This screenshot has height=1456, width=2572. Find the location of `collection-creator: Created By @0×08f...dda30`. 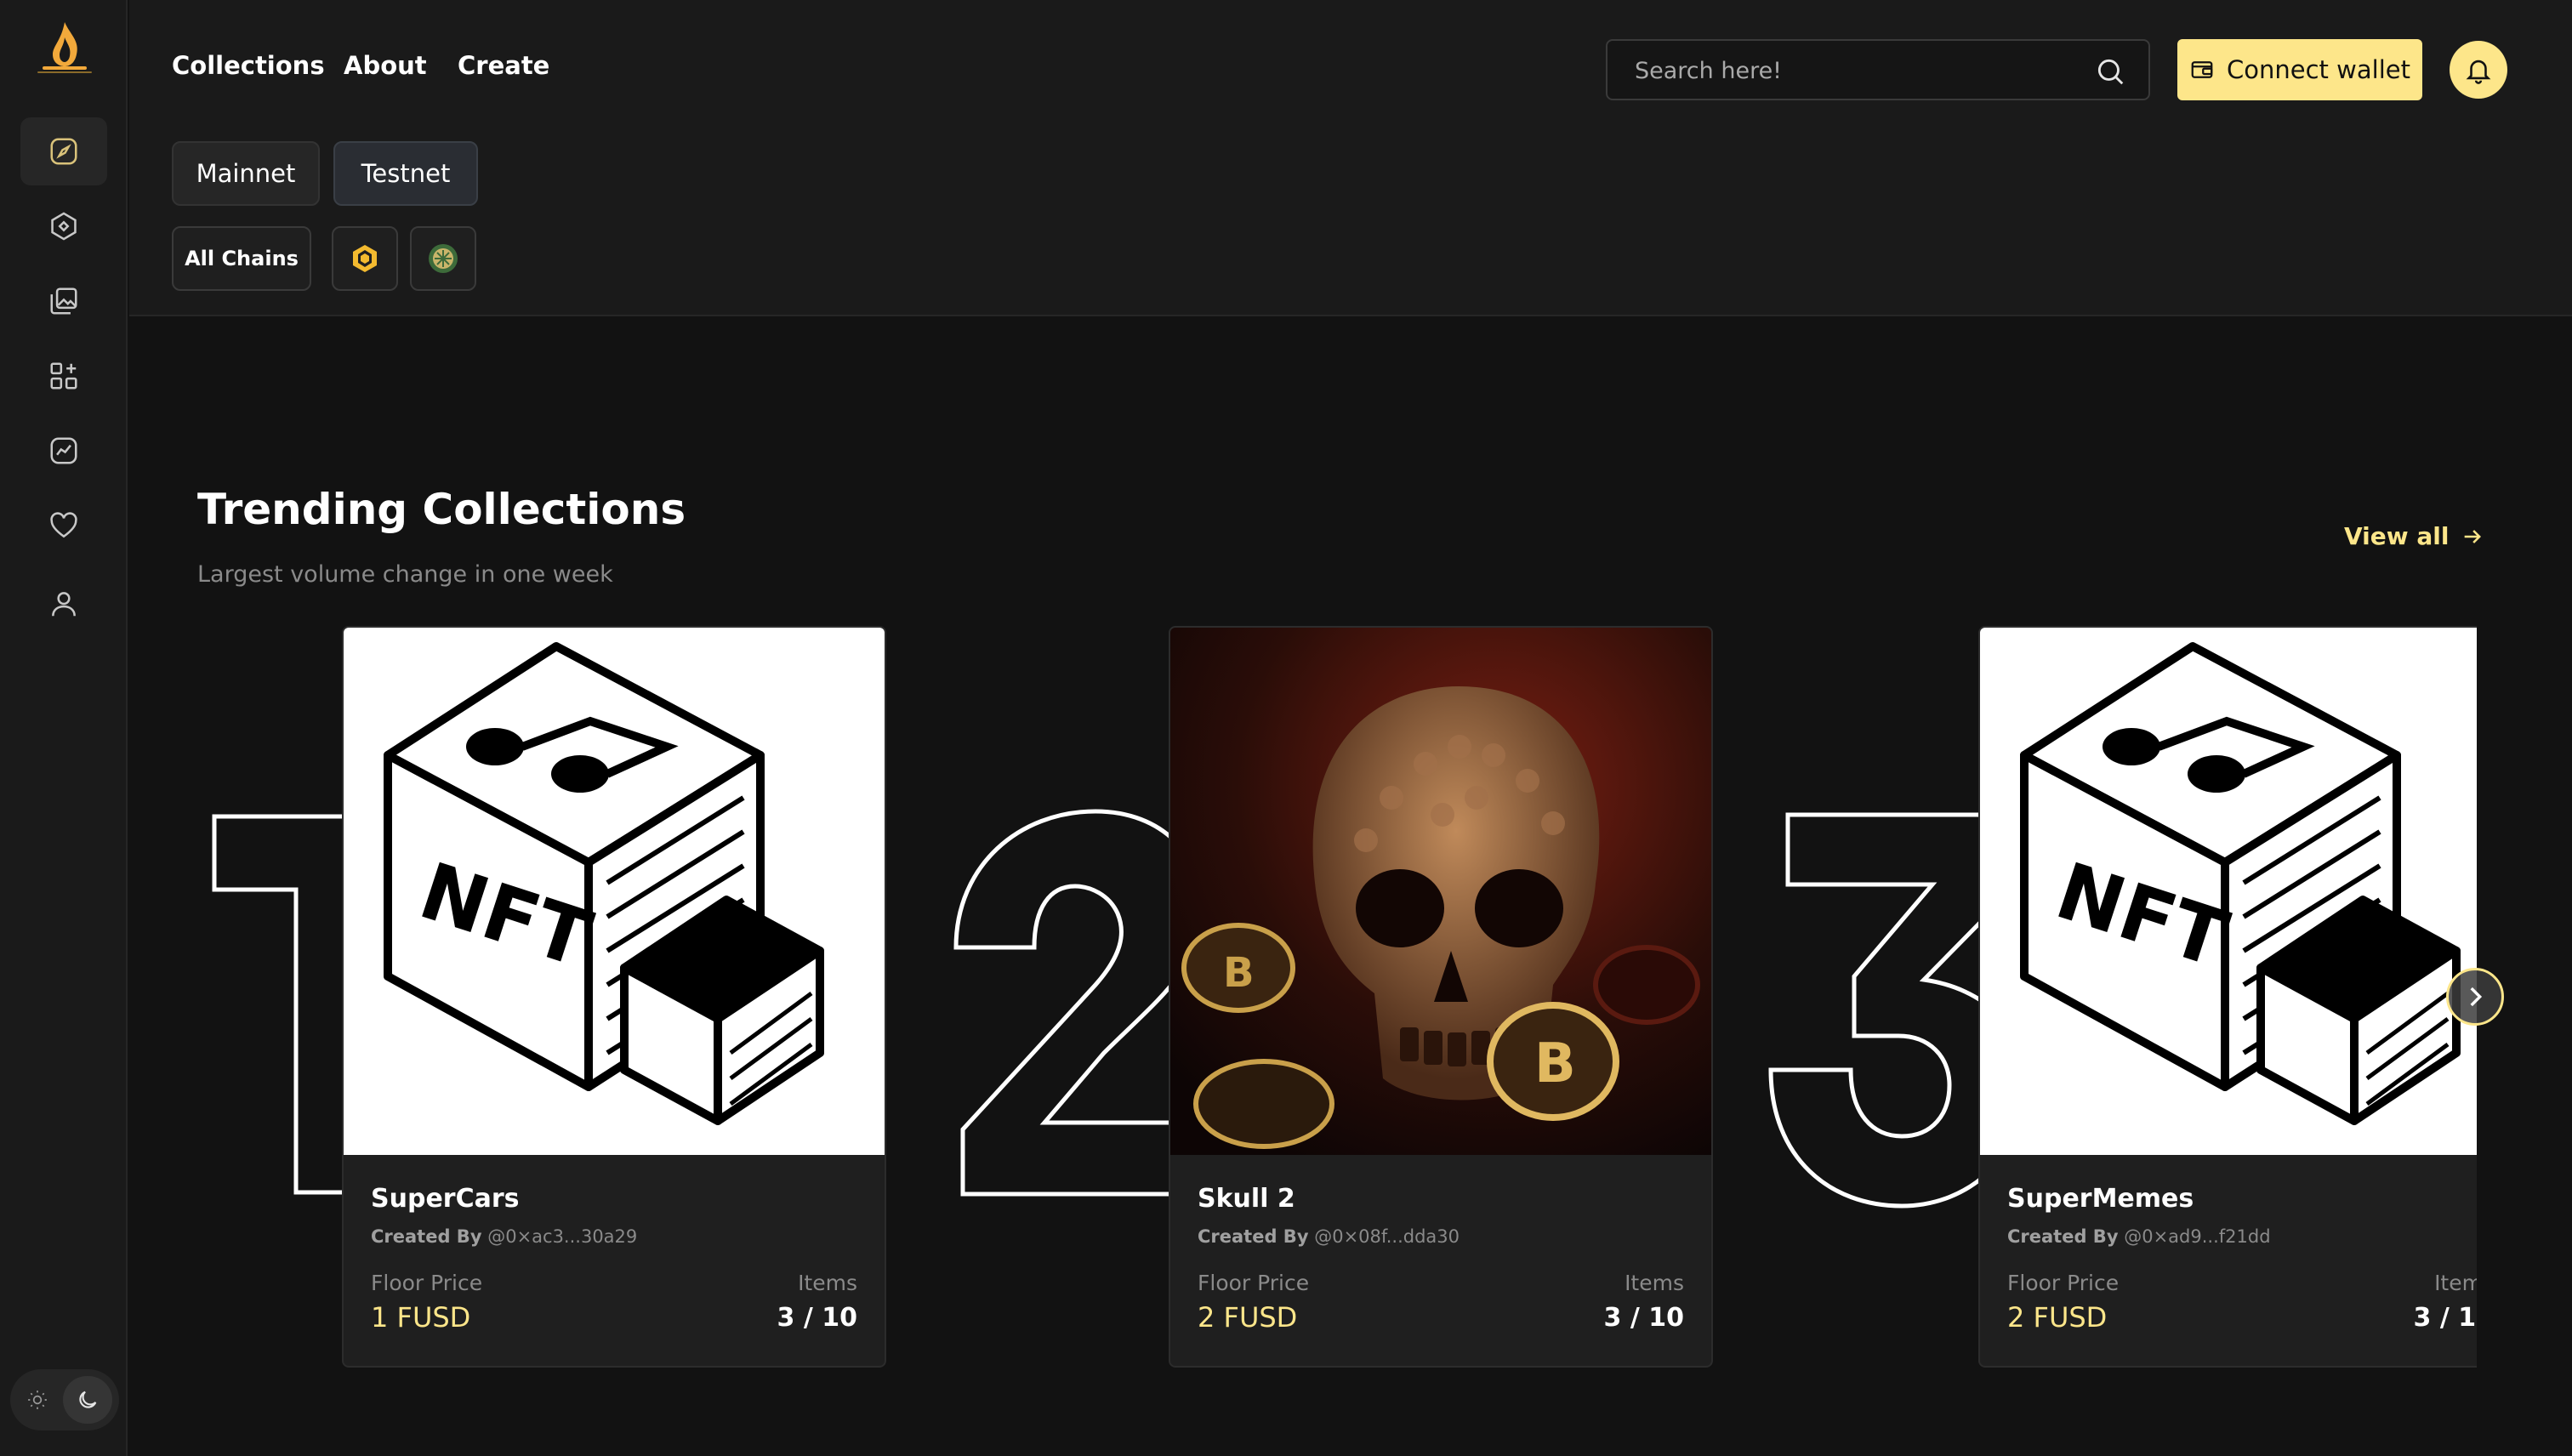

collection-creator: Created By @0×08f...dda30 is located at coordinates (1329, 1236).